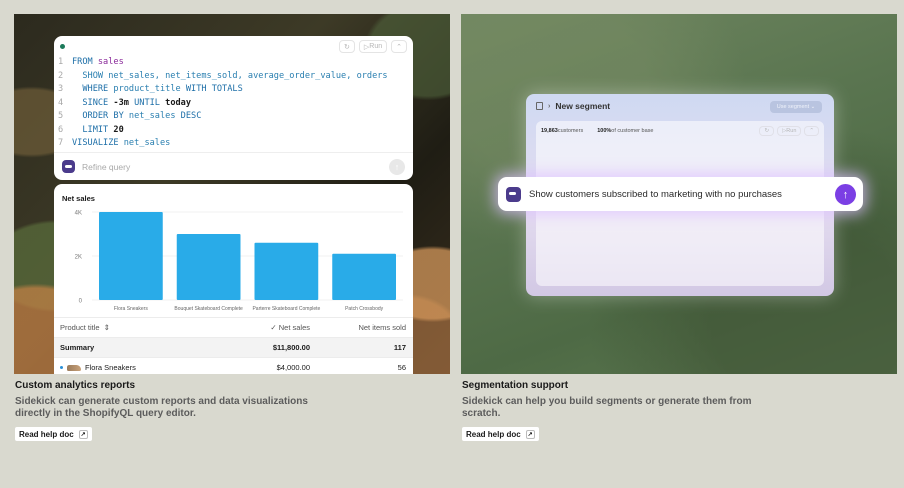 The image size is (904, 488). What do you see at coordinates (235, 144) in the screenshot?
I see `code-line: 7 VISUALIZE net_sales` at bounding box center [235, 144].